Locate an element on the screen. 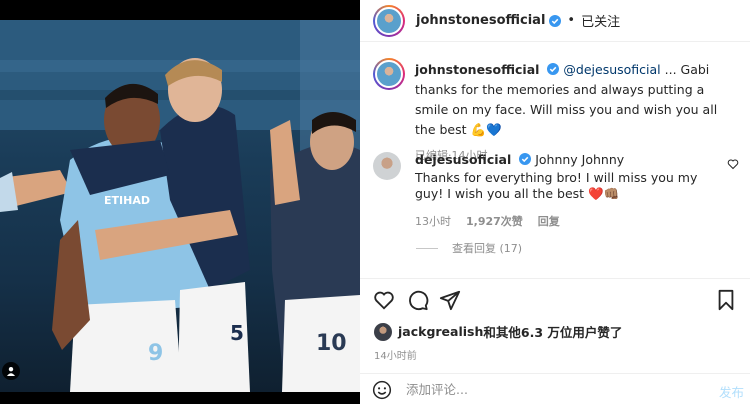 Image resolution: width=750 pixels, height=404 pixels. comment-bubble-icon is located at coordinates (419, 300).